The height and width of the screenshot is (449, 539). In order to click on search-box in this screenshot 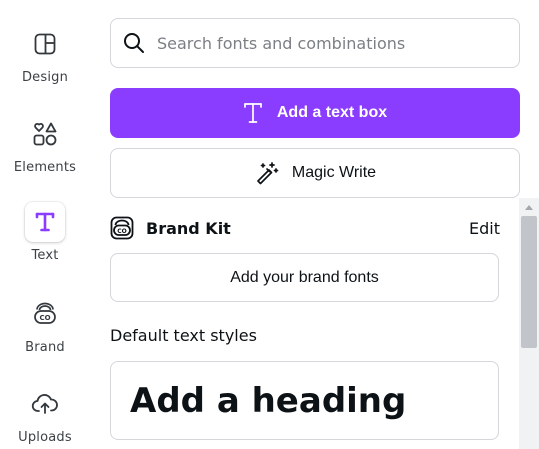, I will do `click(315, 43)`.